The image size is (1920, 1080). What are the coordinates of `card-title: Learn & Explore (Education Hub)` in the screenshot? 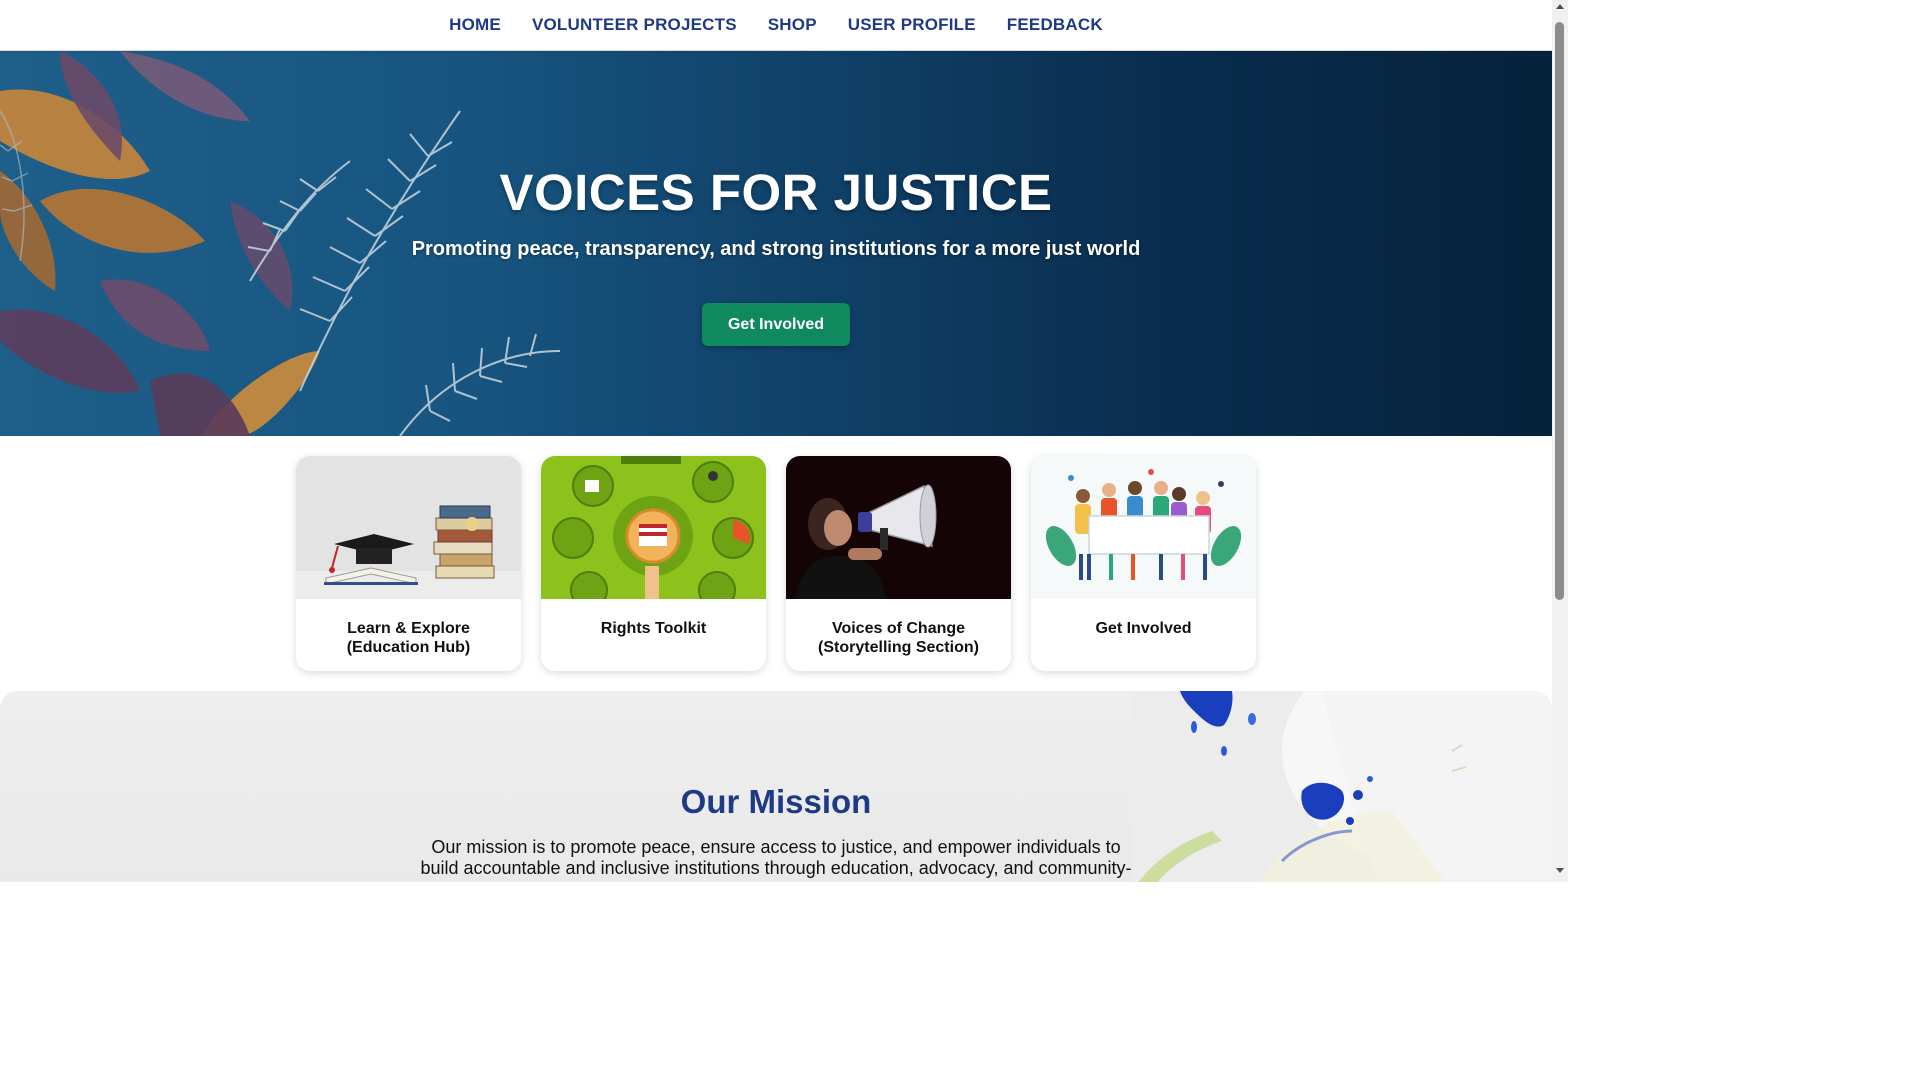 It's located at (408, 638).